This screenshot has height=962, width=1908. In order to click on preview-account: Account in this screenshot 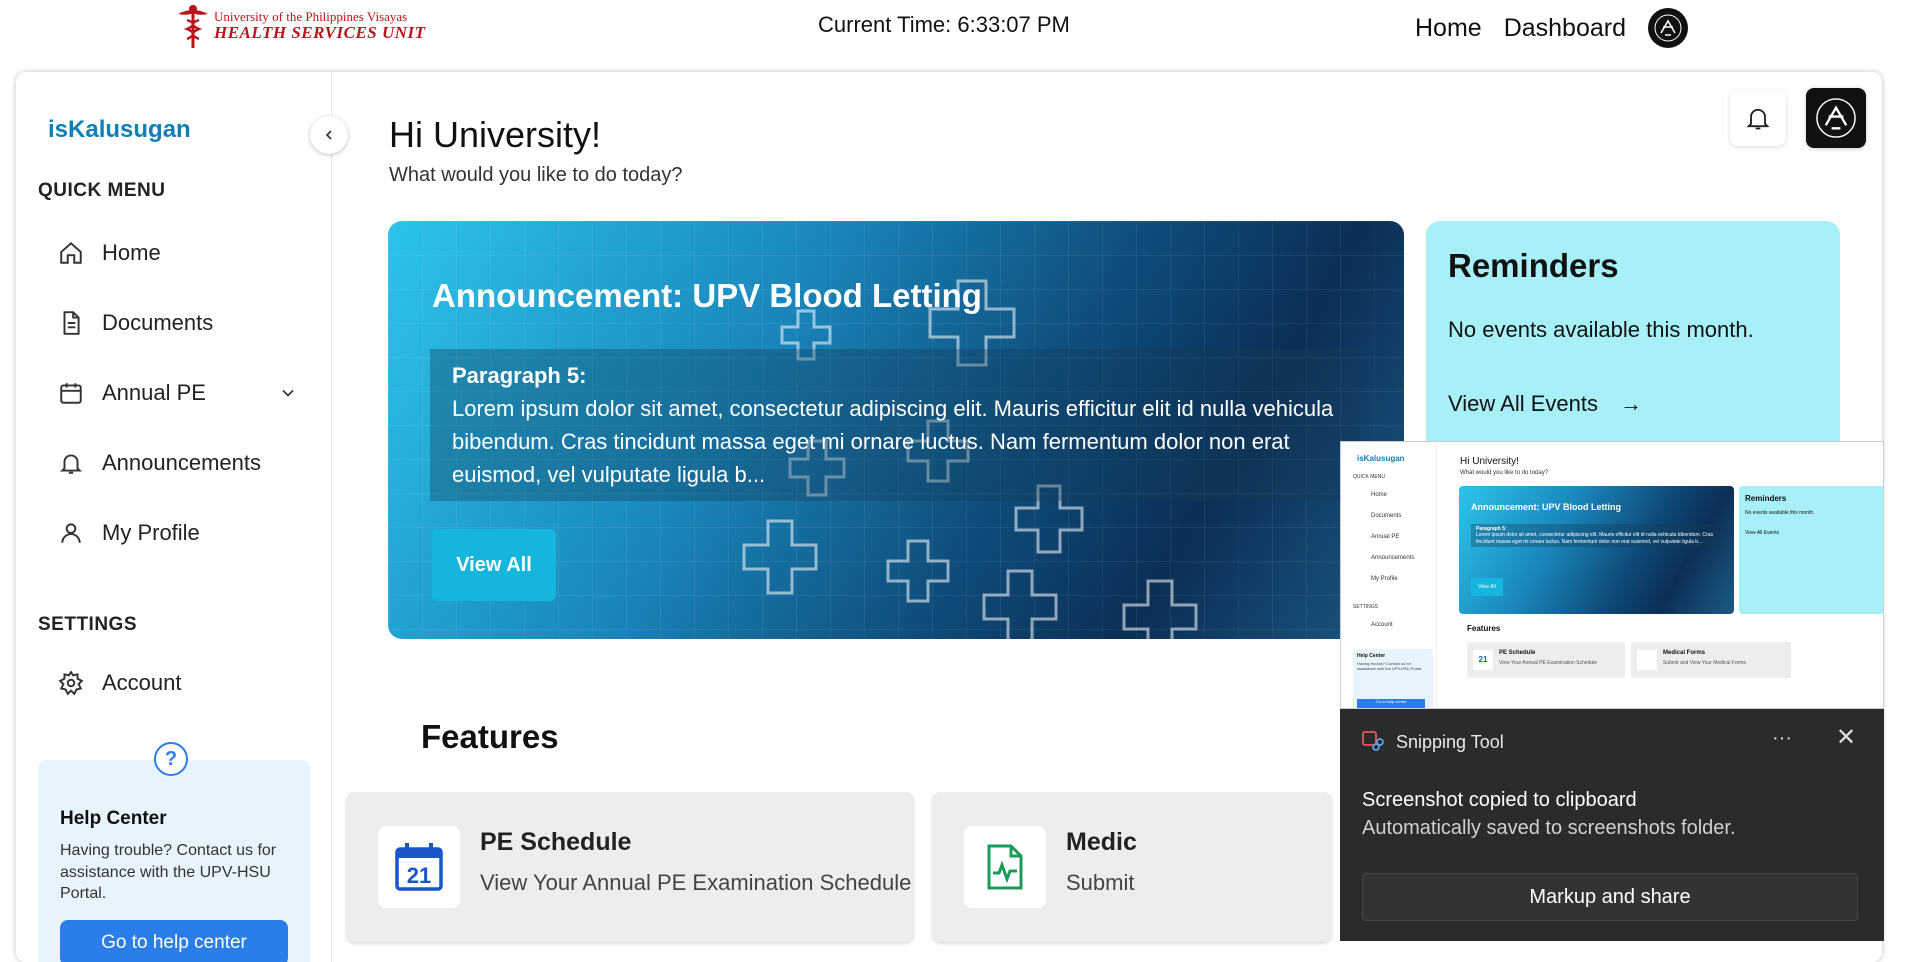, I will do `click(1382, 625)`.